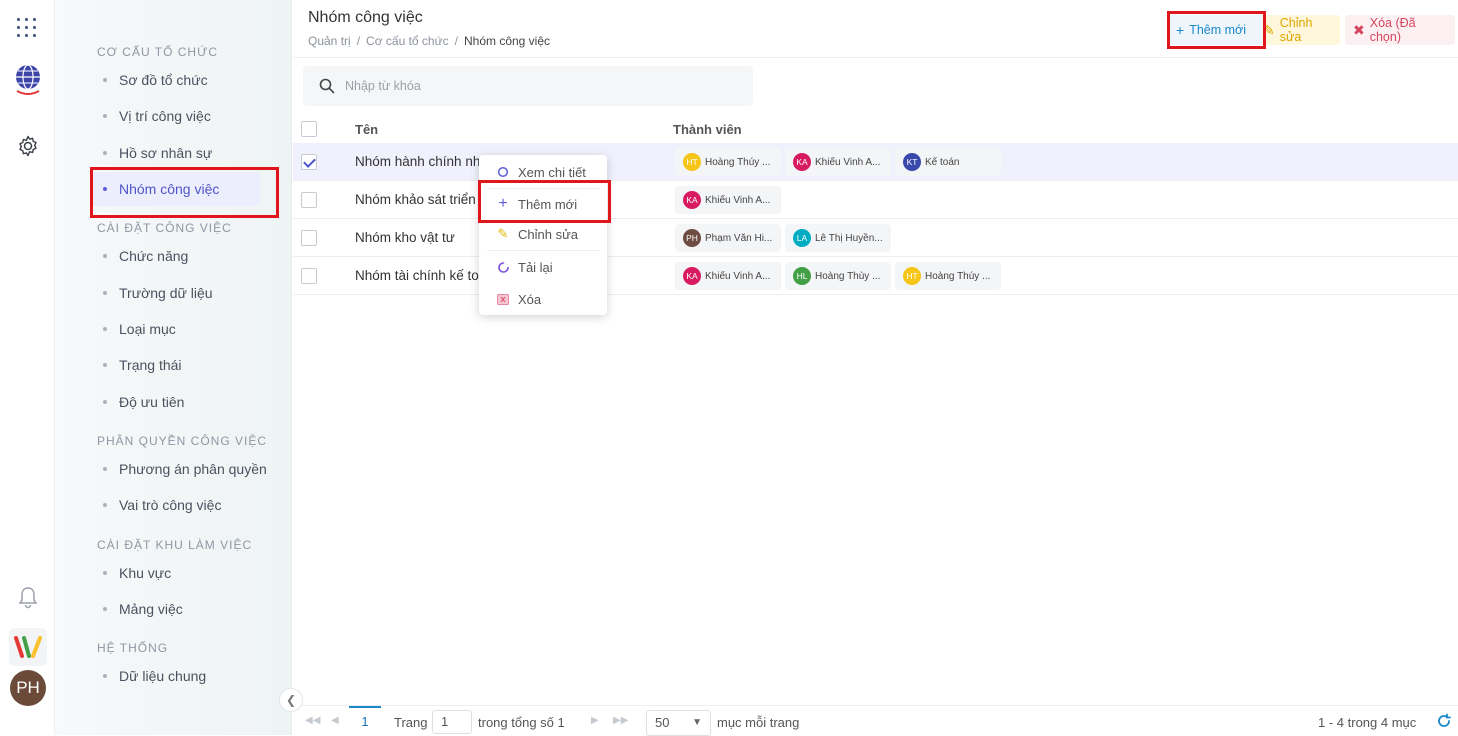  What do you see at coordinates (28, 647) in the screenshot?
I see `brand-logo-icon` at bounding box center [28, 647].